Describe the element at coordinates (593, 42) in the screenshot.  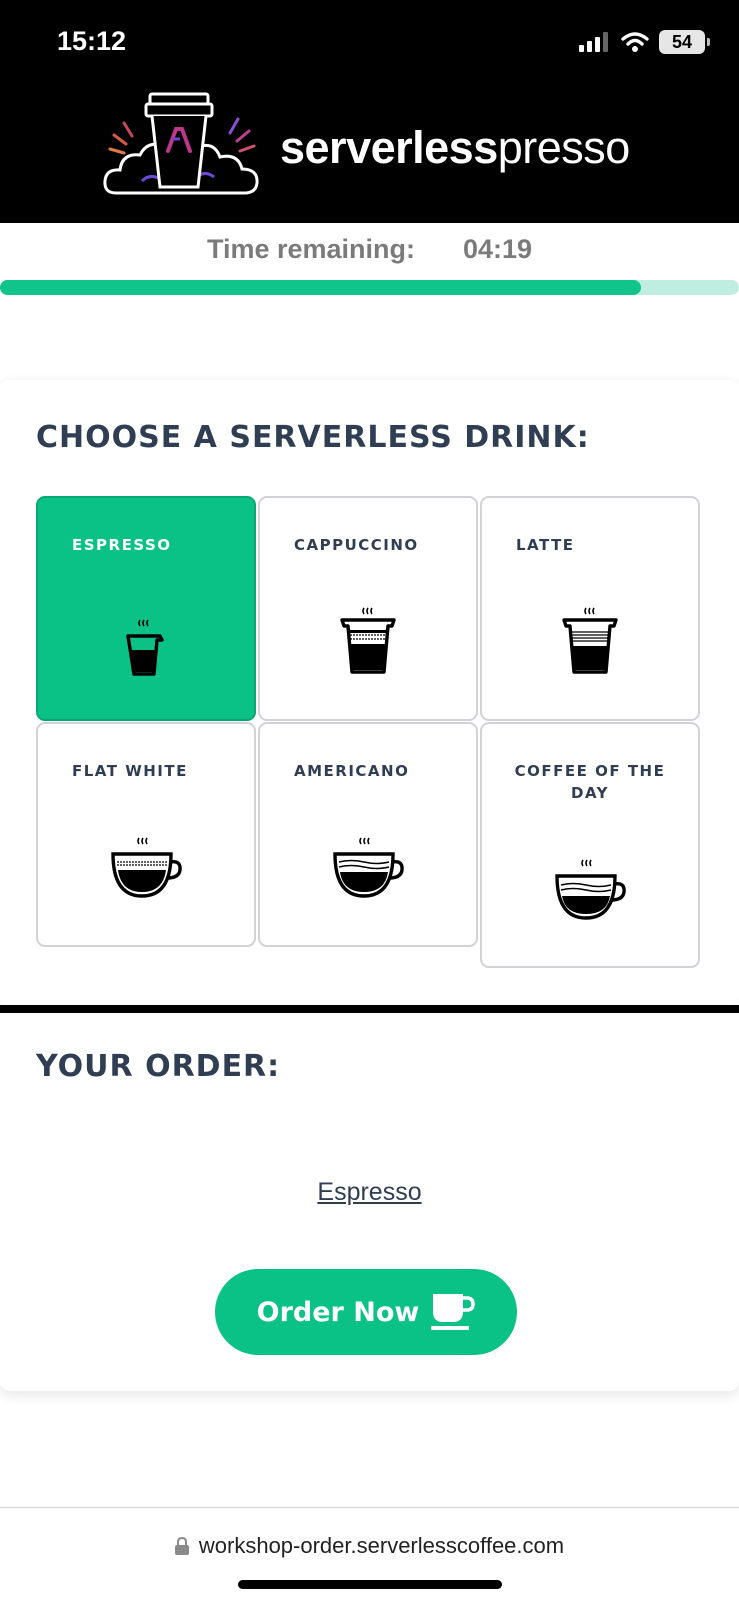
I see `signal-icon` at that location.